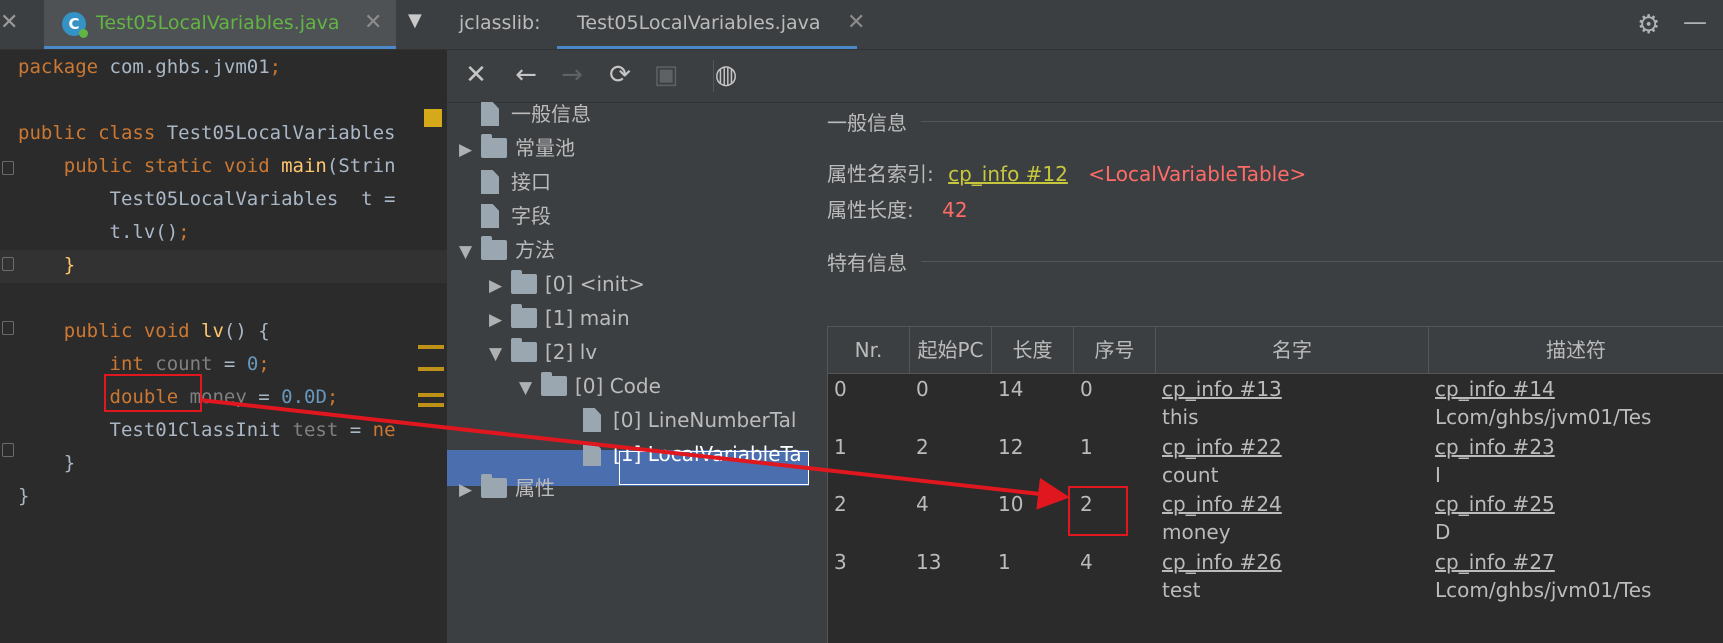  What do you see at coordinates (1086, 561) in the screenshot?
I see `cell-index: 4` at bounding box center [1086, 561].